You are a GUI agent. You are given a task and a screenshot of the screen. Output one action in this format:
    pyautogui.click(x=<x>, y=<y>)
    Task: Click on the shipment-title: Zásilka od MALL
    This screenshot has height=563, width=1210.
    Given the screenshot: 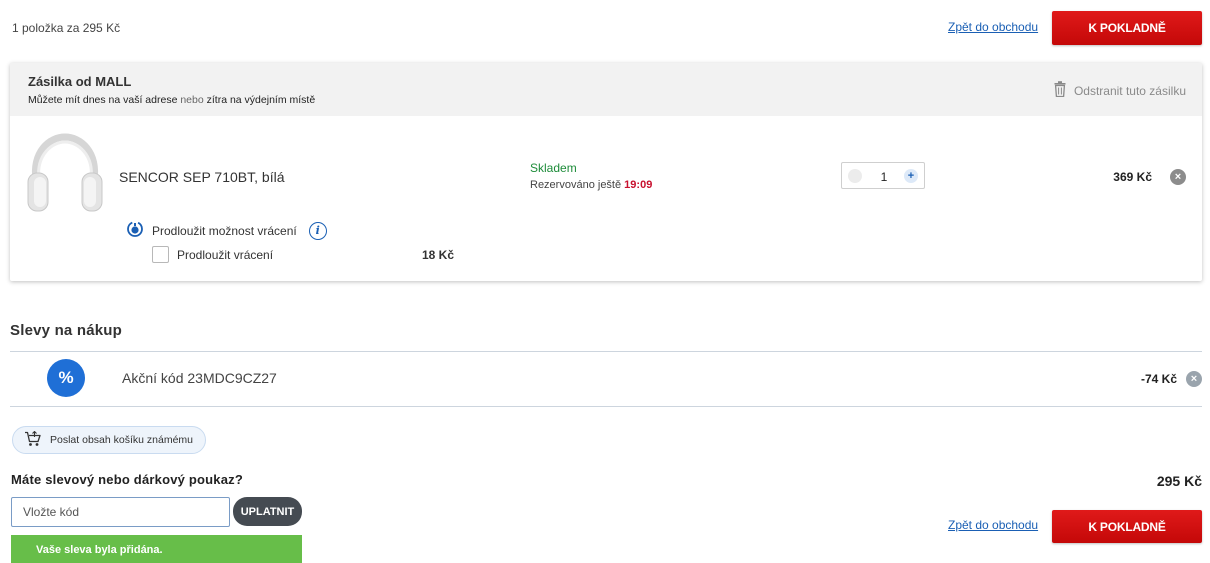 What is the action you would take?
    pyautogui.click(x=80, y=81)
    